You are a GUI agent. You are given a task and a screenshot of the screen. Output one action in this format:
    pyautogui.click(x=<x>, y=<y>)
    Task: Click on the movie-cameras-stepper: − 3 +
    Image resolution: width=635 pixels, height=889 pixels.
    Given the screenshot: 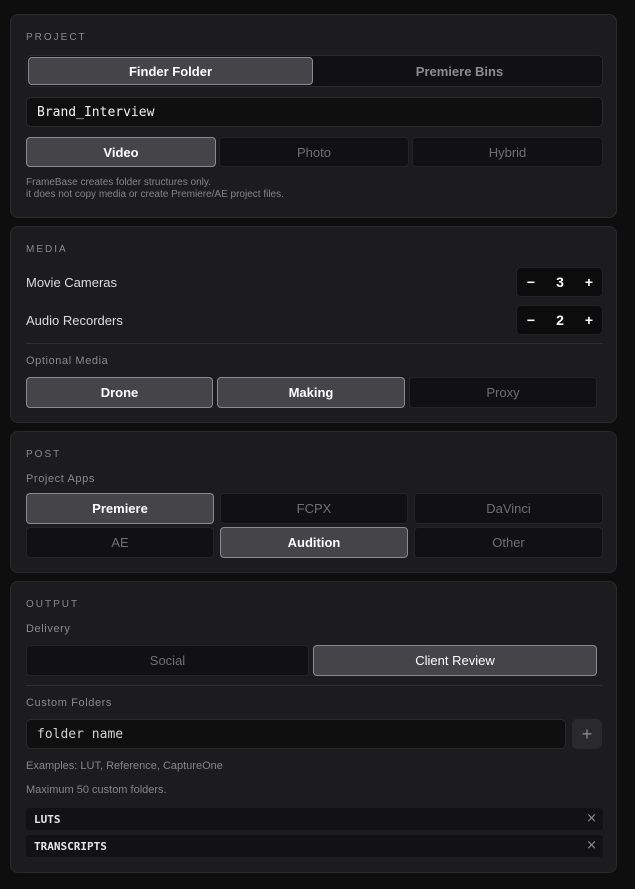 What is the action you would take?
    pyautogui.click(x=559, y=282)
    